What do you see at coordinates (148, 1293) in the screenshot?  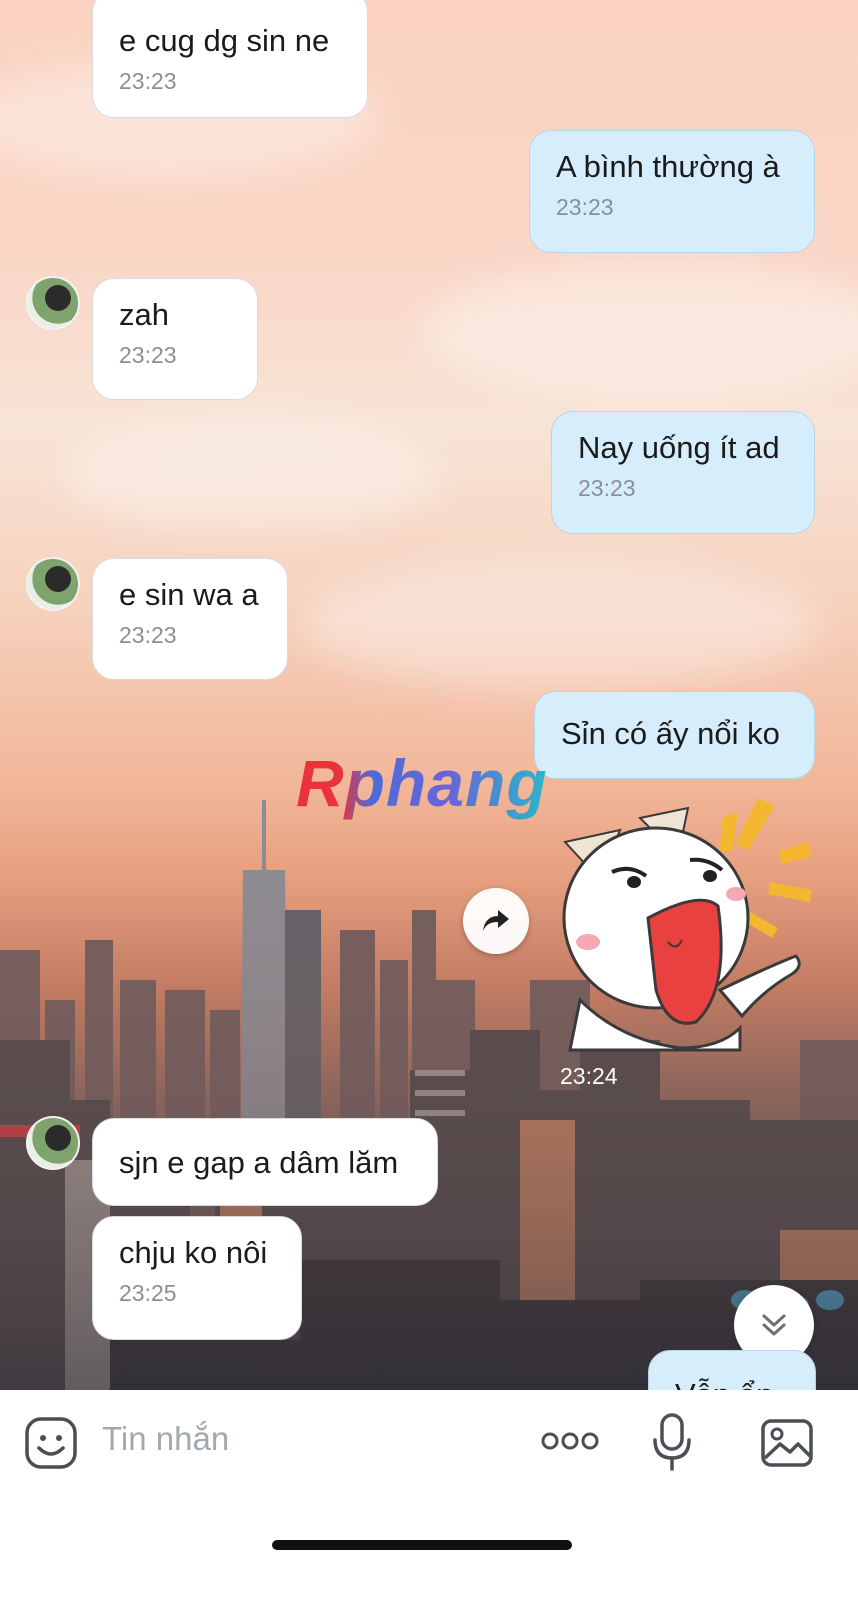 I see `message-time: 23:25` at bounding box center [148, 1293].